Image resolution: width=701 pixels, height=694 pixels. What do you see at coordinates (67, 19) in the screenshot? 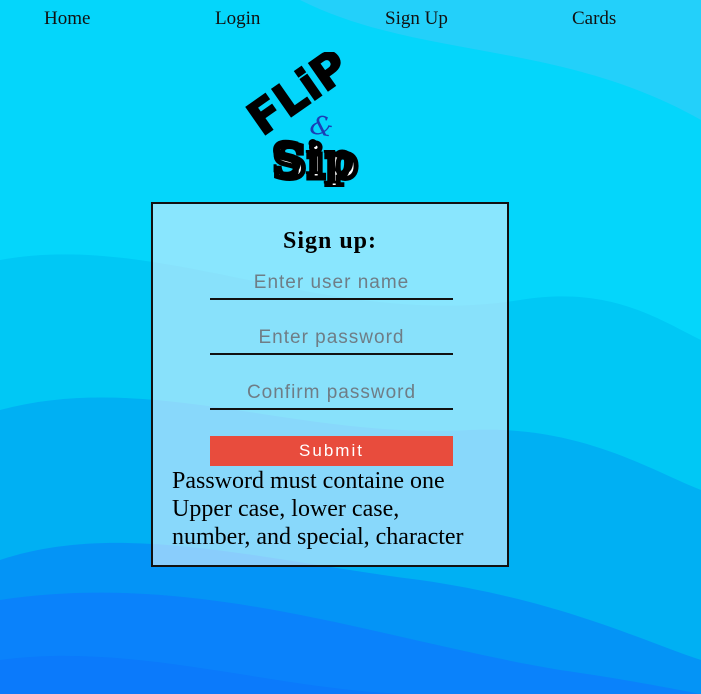
I see `nav-home-link: Home` at bounding box center [67, 19].